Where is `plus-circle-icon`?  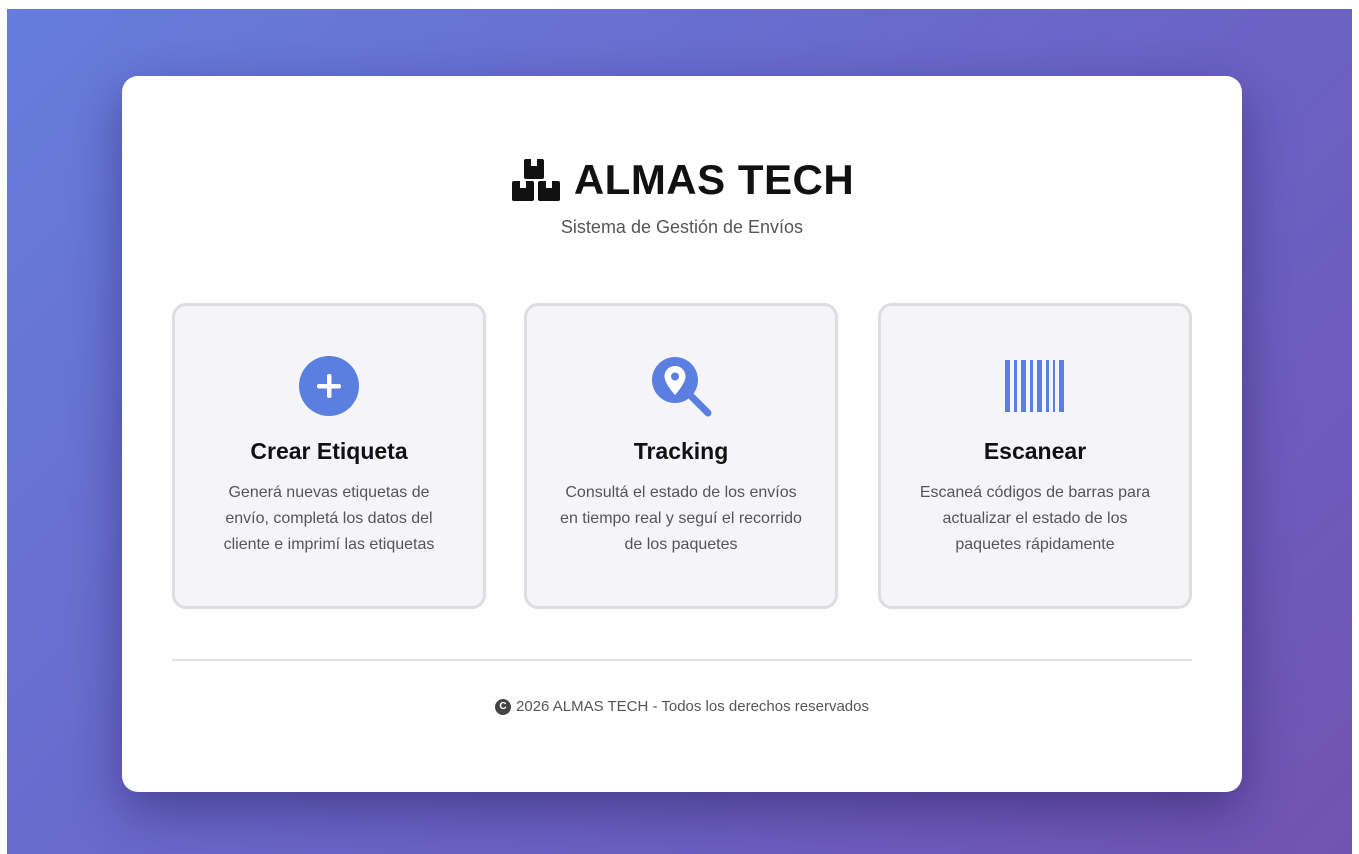 plus-circle-icon is located at coordinates (329, 386).